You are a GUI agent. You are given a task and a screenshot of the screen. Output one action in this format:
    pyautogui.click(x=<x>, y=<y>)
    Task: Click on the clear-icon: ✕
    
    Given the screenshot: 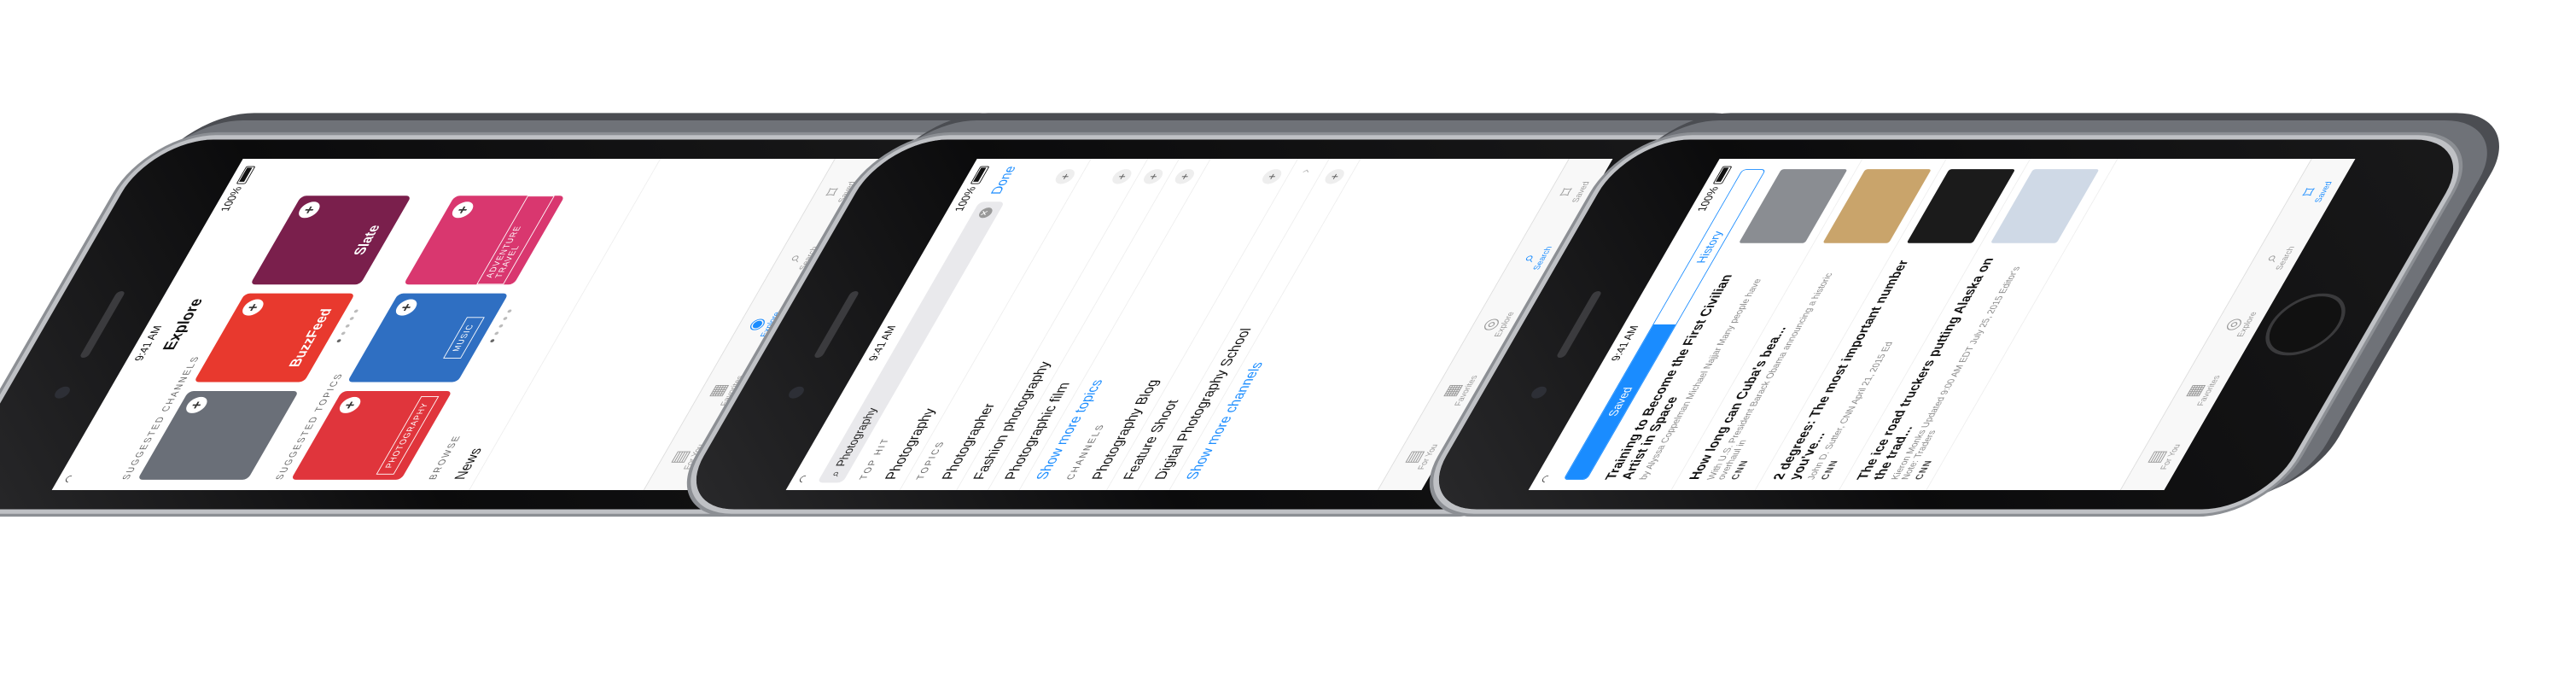 What is the action you would take?
    pyautogui.click(x=985, y=213)
    